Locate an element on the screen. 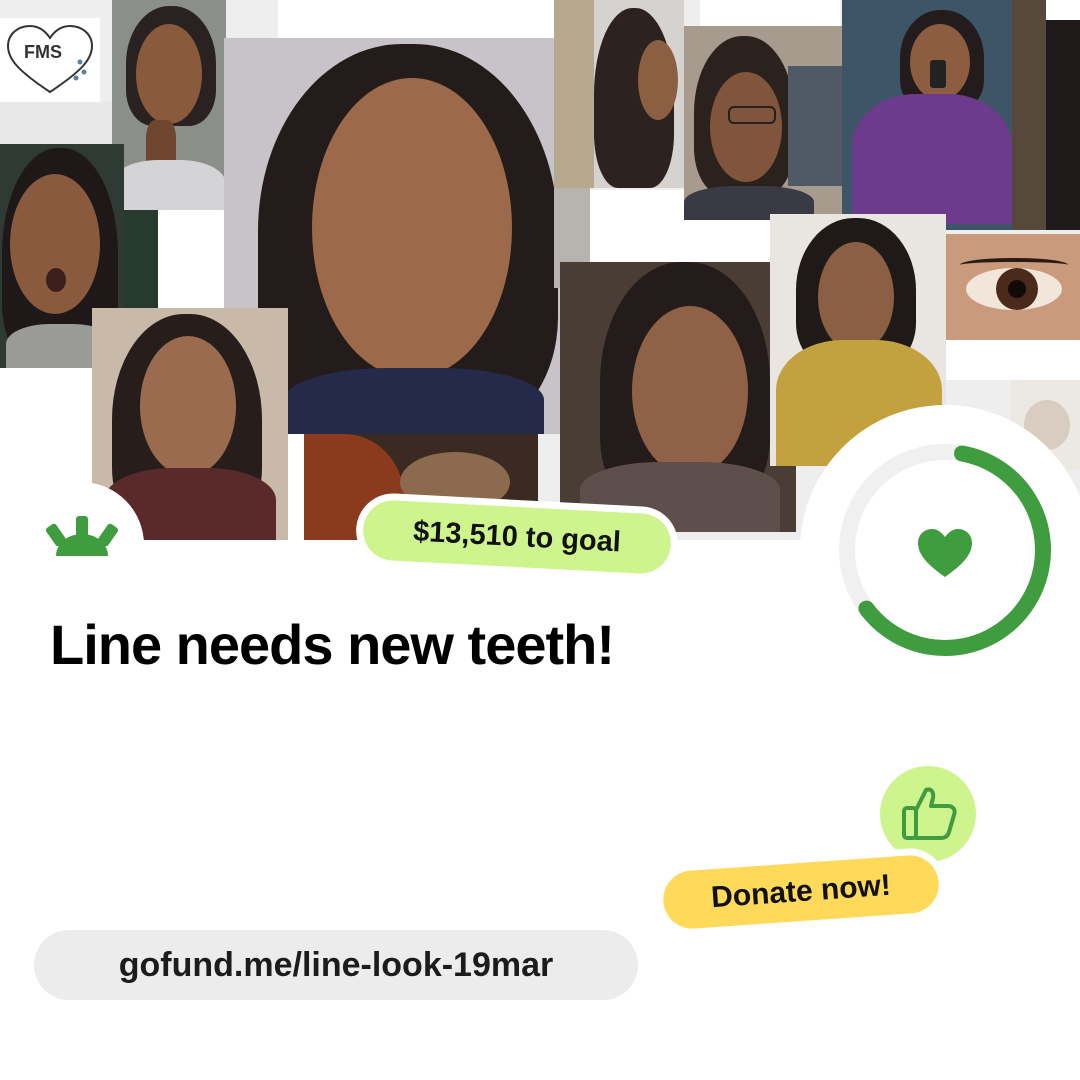  thumbs-up-badge is located at coordinates (928, 814).